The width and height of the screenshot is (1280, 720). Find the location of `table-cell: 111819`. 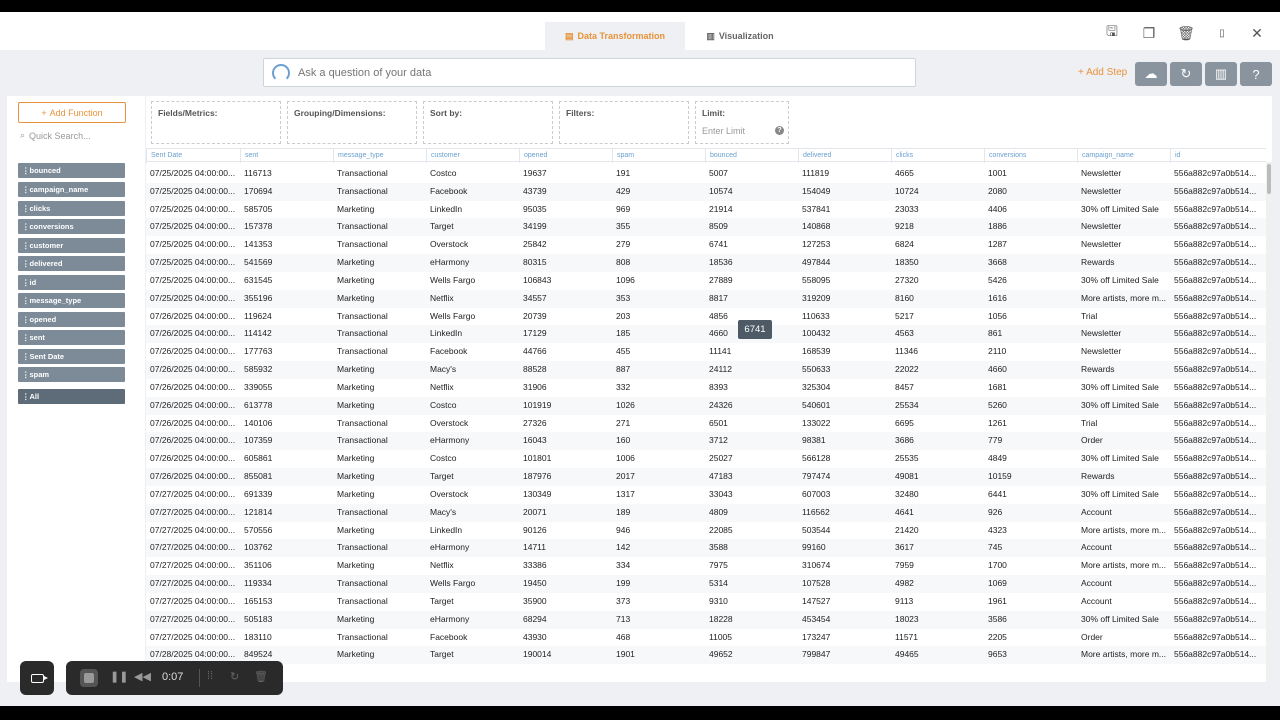

table-cell: 111819 is located at coordinates (844, 174).